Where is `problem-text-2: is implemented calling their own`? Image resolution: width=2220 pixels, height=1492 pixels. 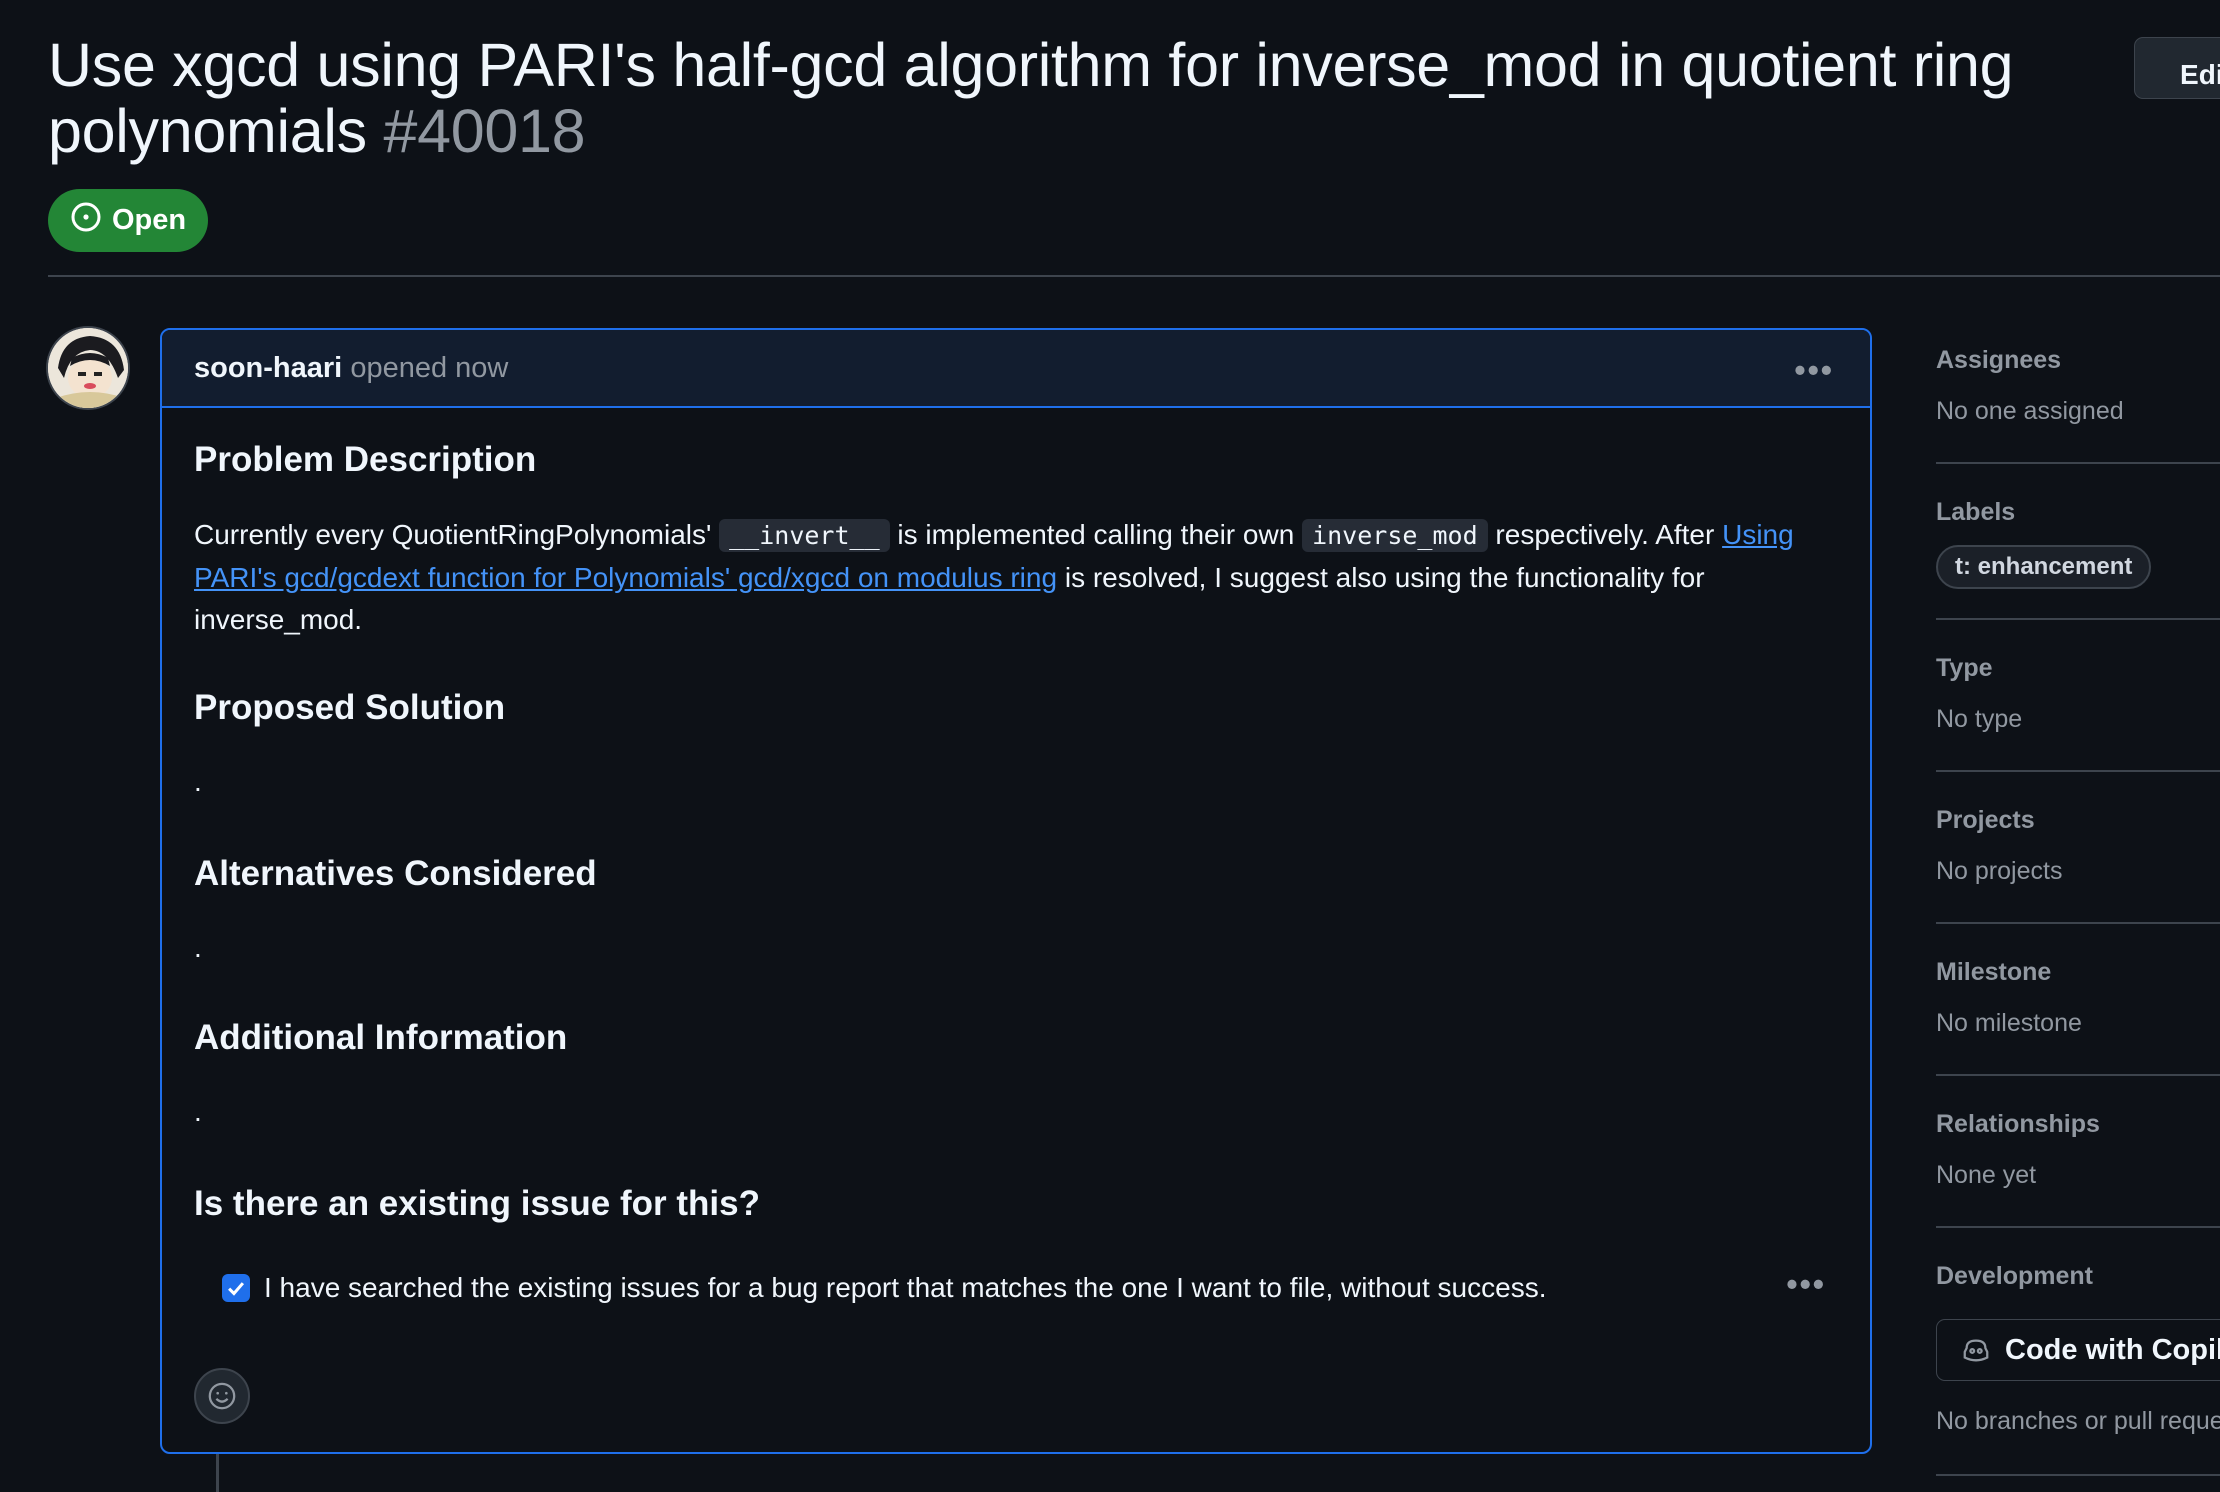 problem-text-2: is implemented calling their own is located at coordinates (1096, 534).